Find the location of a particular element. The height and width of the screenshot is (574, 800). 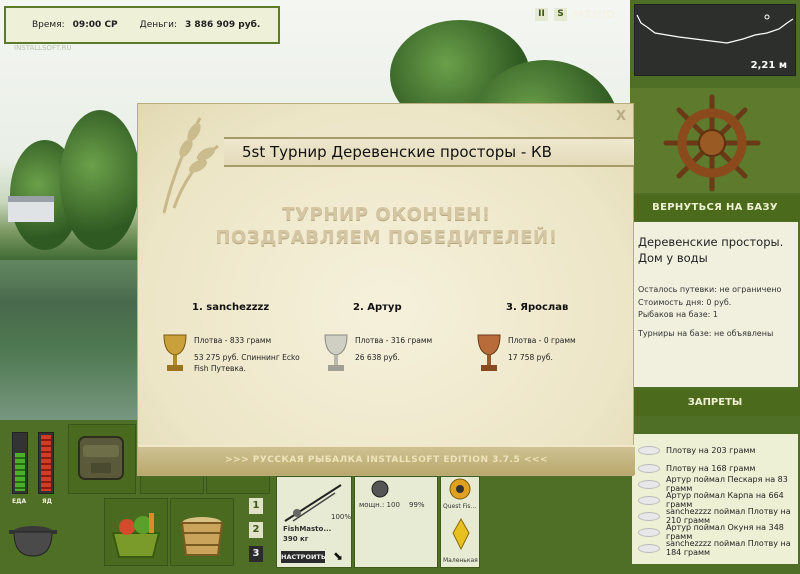

silver-cup-icon is located at coordinates (336, 352).